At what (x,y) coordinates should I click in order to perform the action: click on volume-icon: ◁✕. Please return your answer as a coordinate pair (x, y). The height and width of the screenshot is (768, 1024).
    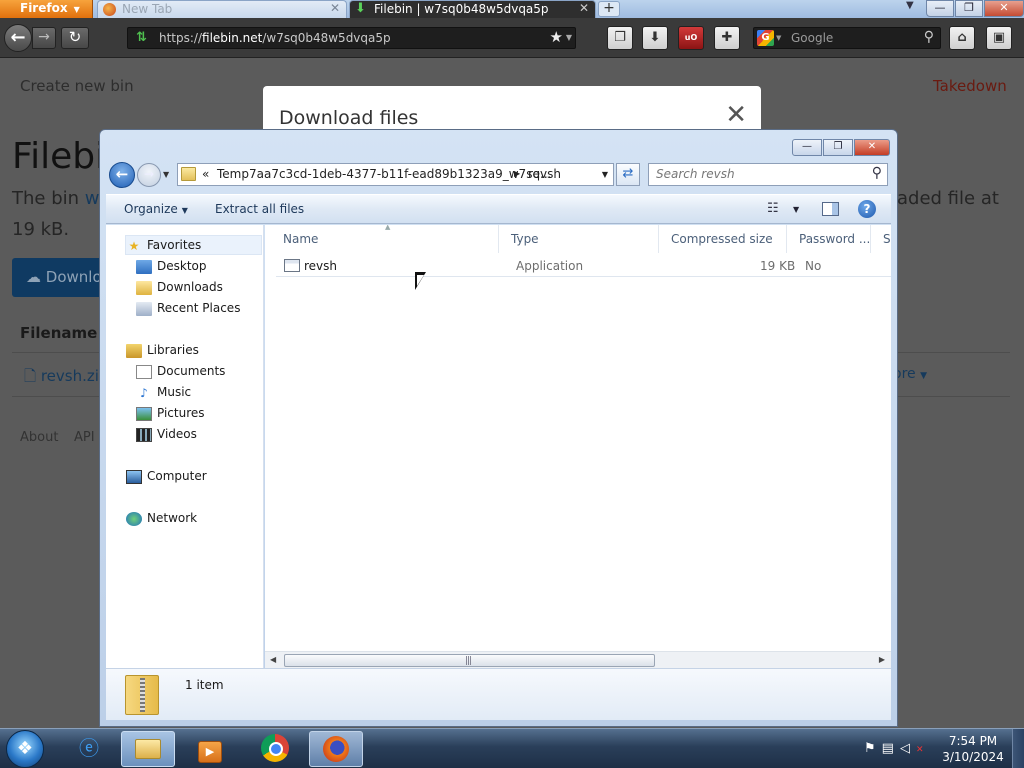
    Looking at the image, I should click on (912, 748).